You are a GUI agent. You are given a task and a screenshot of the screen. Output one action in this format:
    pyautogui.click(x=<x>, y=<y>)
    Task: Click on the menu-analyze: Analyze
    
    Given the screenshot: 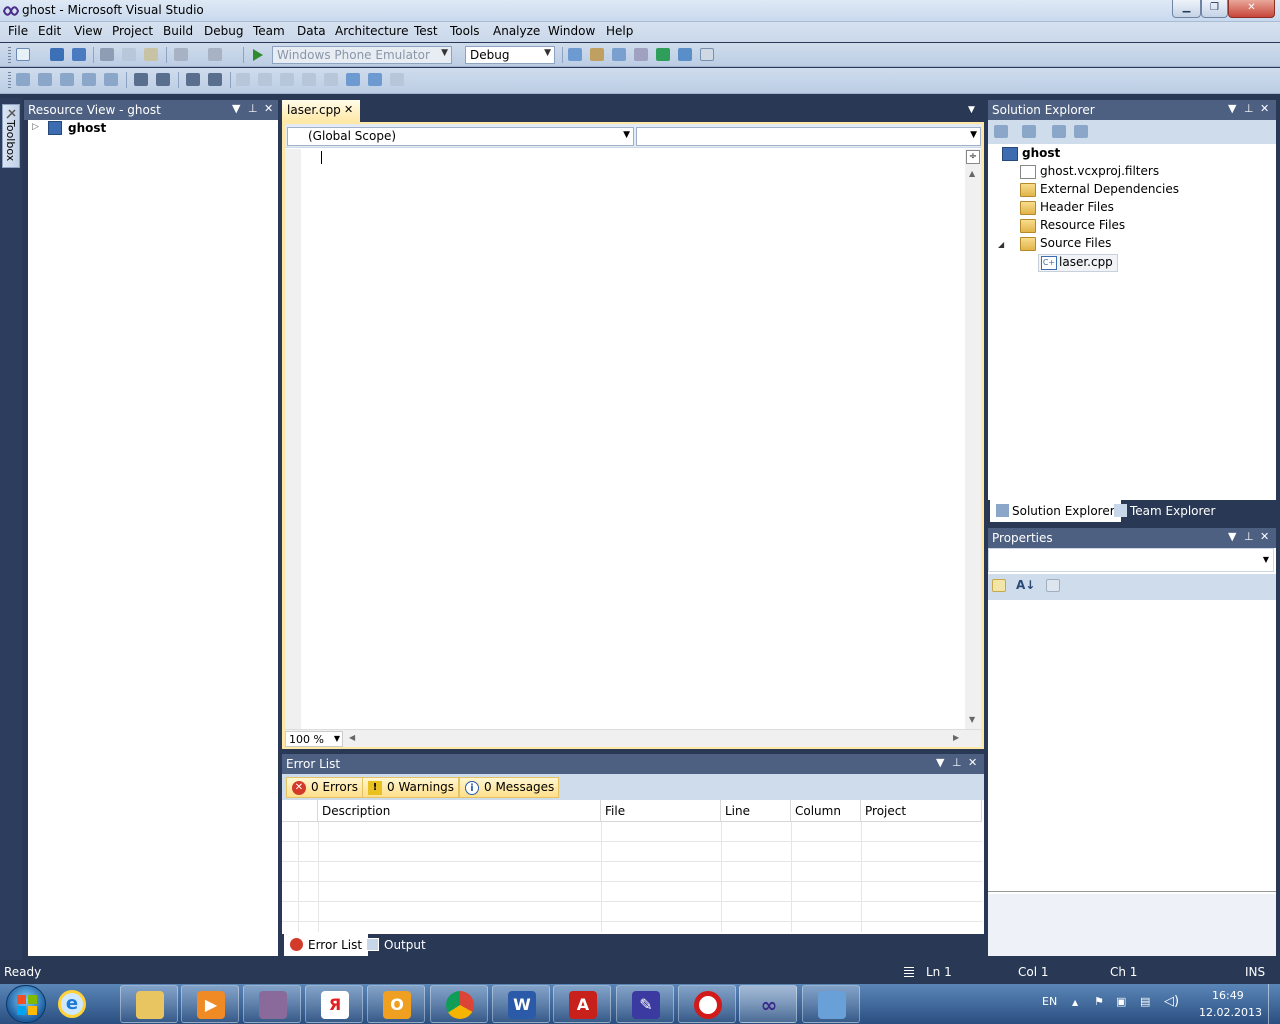 What is the action you would take?
    pyautogui.click(x=516, y=31)
    